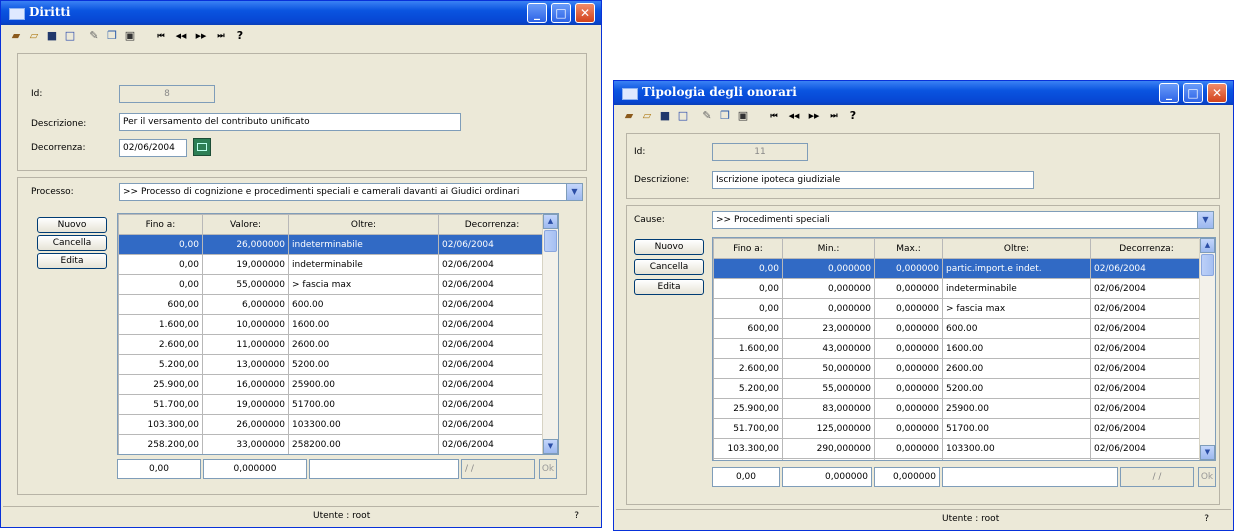 The height and width of the screenshot is (531, 1234). What do you see at coordinates (908, 248) in the screenshot?
I see `column-header: Max.:` at bounding box center [908, 248].